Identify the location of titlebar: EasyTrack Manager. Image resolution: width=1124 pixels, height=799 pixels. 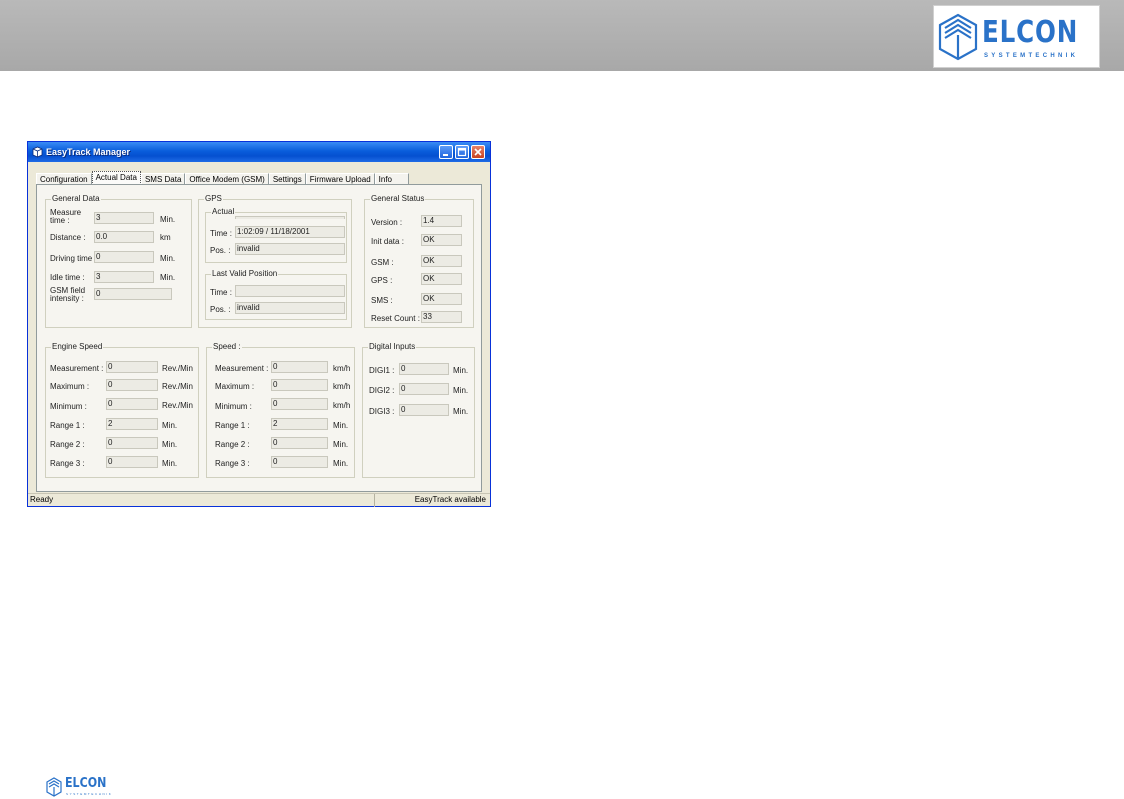
(259, 152).